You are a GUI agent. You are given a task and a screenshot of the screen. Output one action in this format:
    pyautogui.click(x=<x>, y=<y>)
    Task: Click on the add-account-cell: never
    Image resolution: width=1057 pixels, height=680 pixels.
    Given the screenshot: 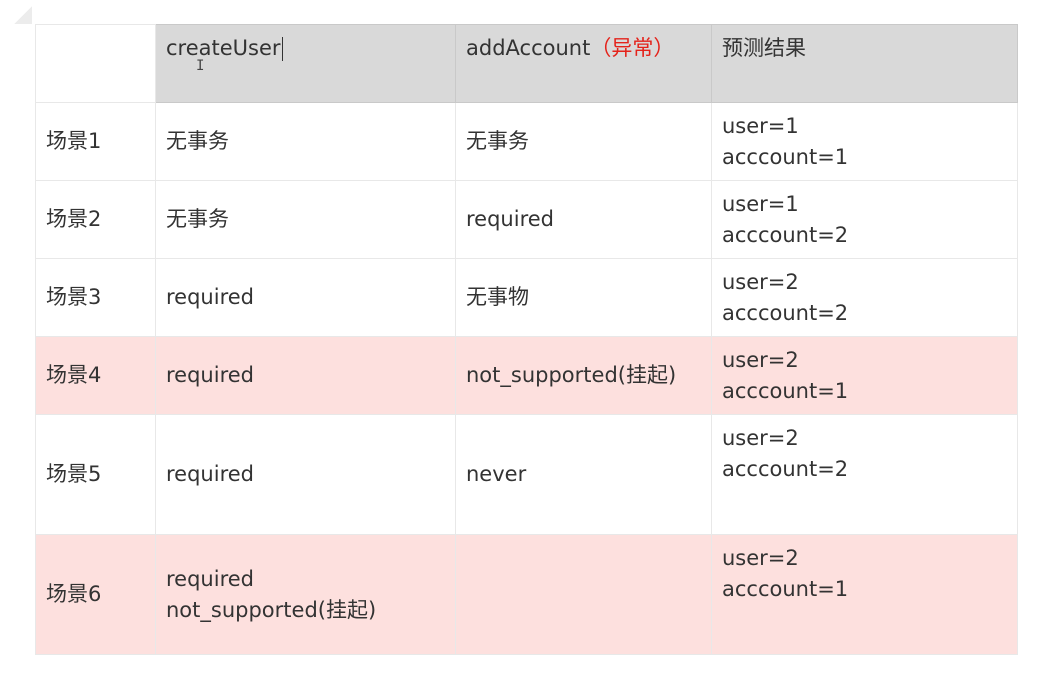 What is the action you would take?
    pyautogui.click(x=583, y=474)
    